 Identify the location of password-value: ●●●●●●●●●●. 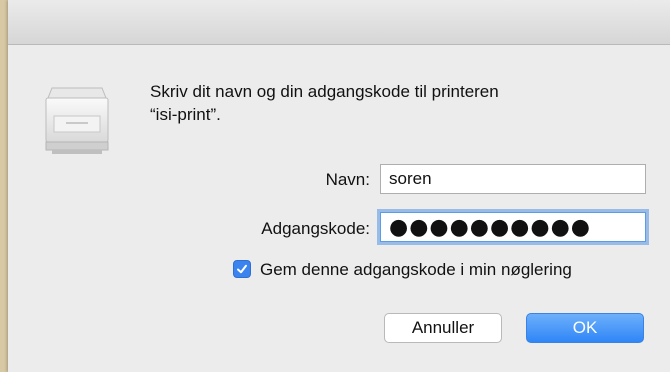
(490, 227).